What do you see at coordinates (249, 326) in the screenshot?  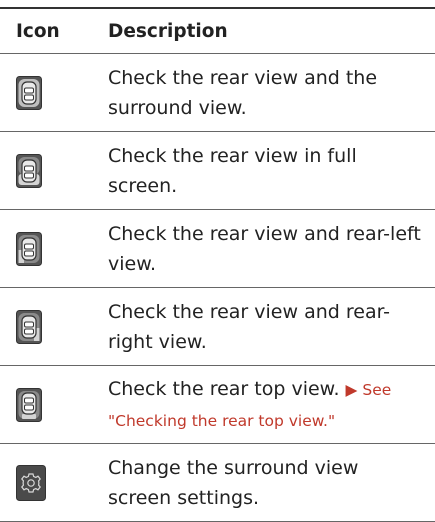 I see `row-description: Check the rear view and rear-right view.` at bounding box center [249, 326].